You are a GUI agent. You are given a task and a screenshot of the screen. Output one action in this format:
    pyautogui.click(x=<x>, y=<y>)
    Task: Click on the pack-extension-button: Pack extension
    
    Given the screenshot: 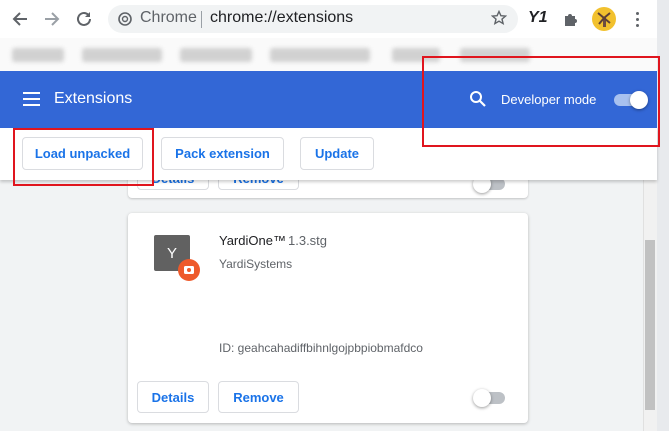 What is the action you would take?
    pyautogui.click(x=222, y=153)
    